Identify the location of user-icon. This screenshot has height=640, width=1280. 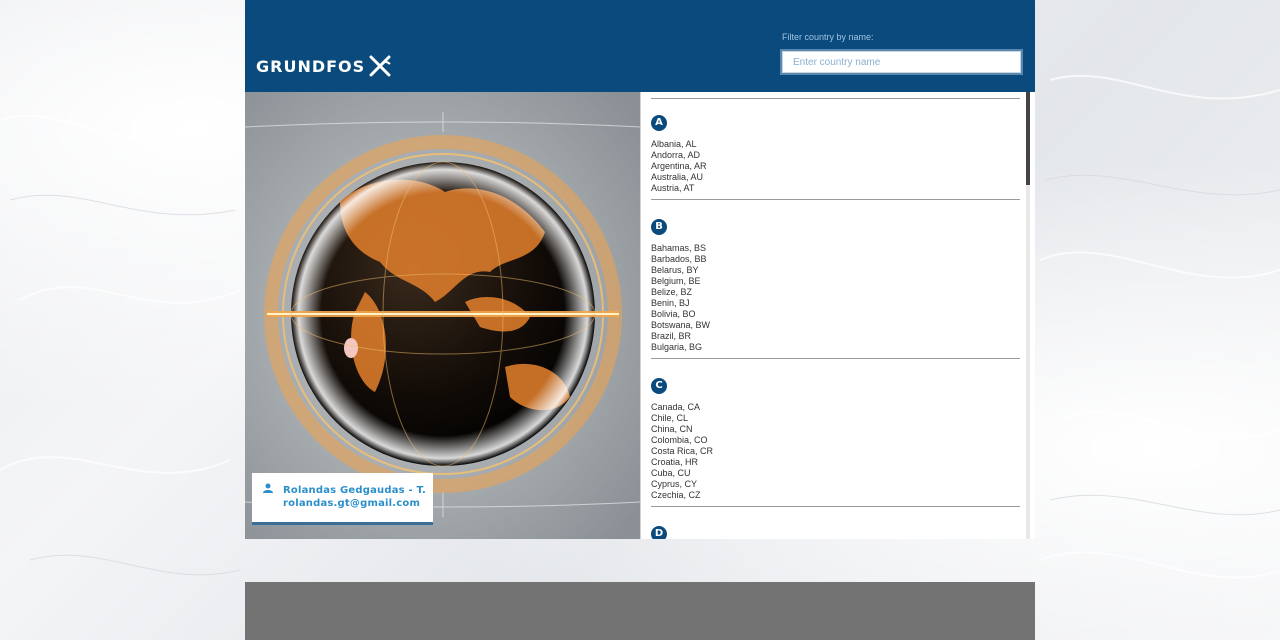
(268, 488).